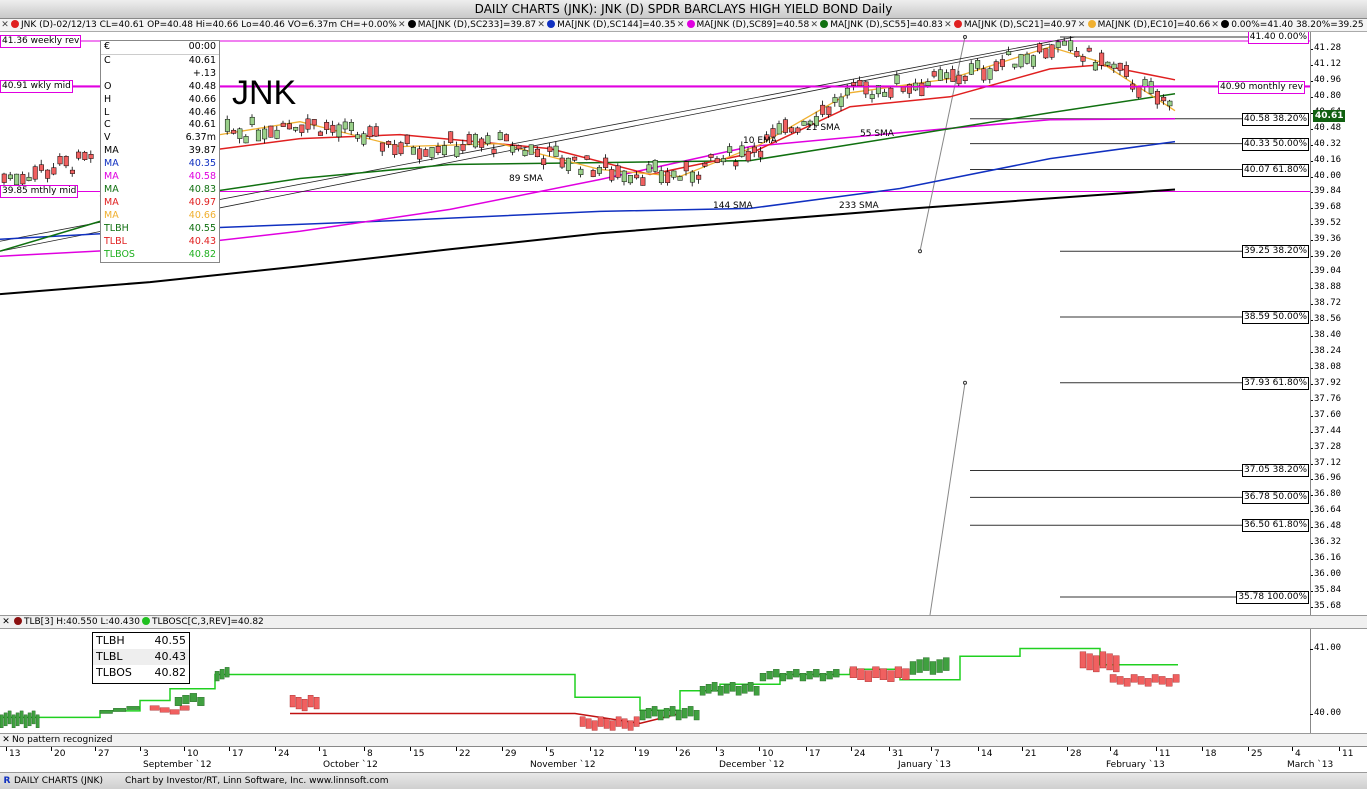  I want to click on x-day-label: 31, so click(898, 754).